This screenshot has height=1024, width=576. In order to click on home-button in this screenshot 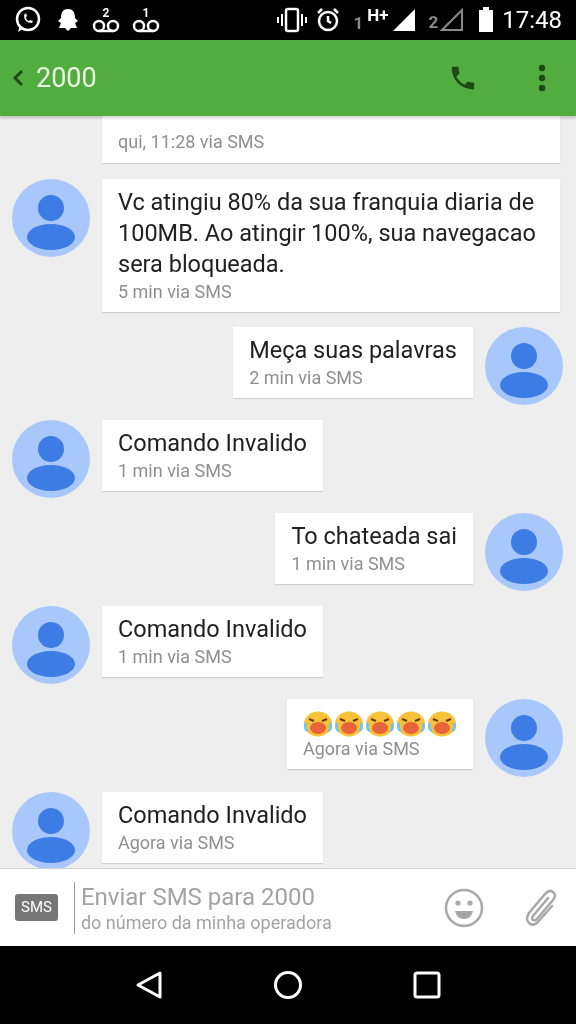, I will do `click(288, 985)`.